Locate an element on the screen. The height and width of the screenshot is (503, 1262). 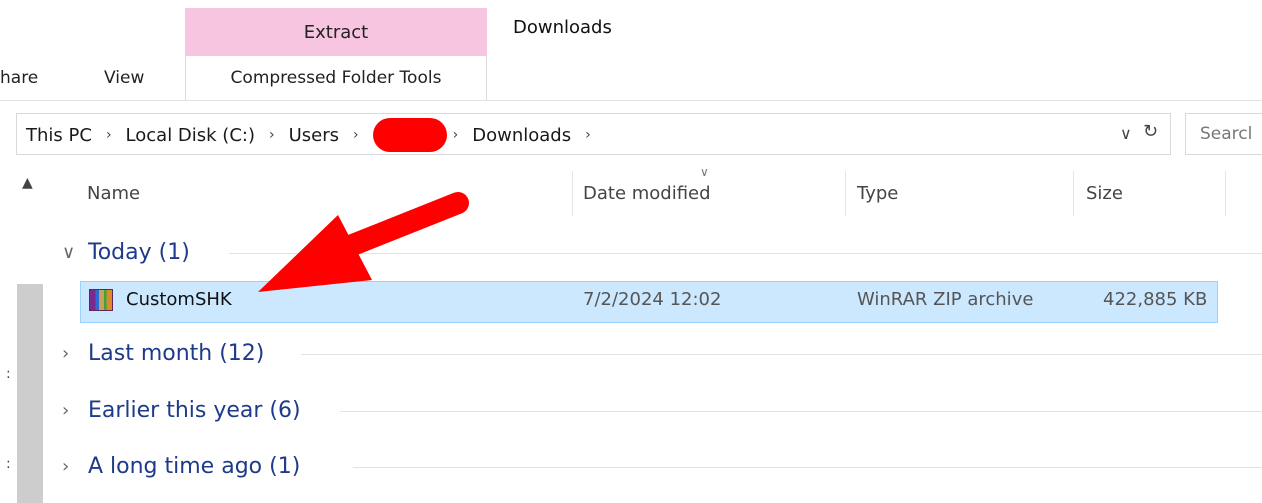
column-header-size: Size is located at coordinates (1104, 193).